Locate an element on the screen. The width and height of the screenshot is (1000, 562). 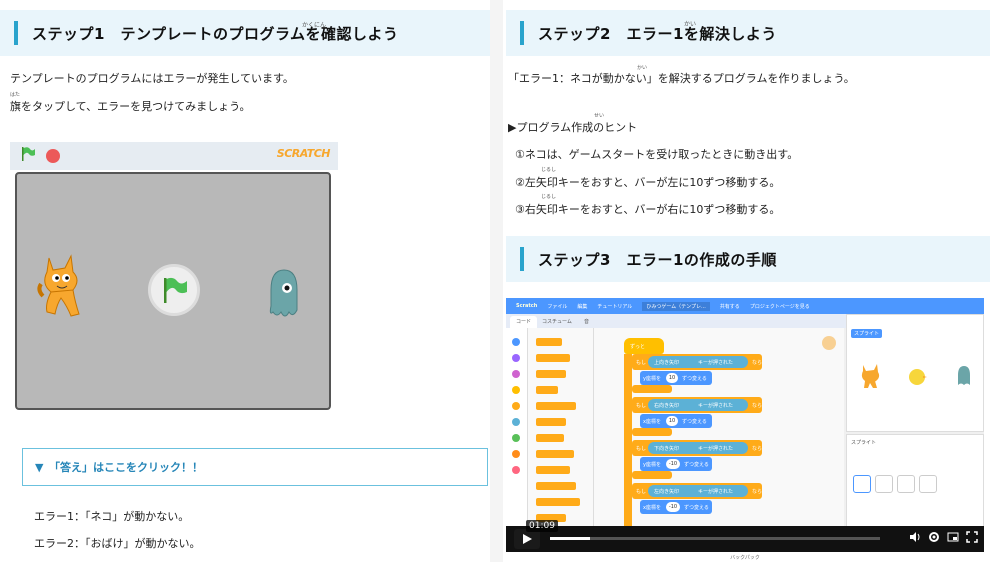
scratch-logo: Scratch is located at coordinates (527, 306).